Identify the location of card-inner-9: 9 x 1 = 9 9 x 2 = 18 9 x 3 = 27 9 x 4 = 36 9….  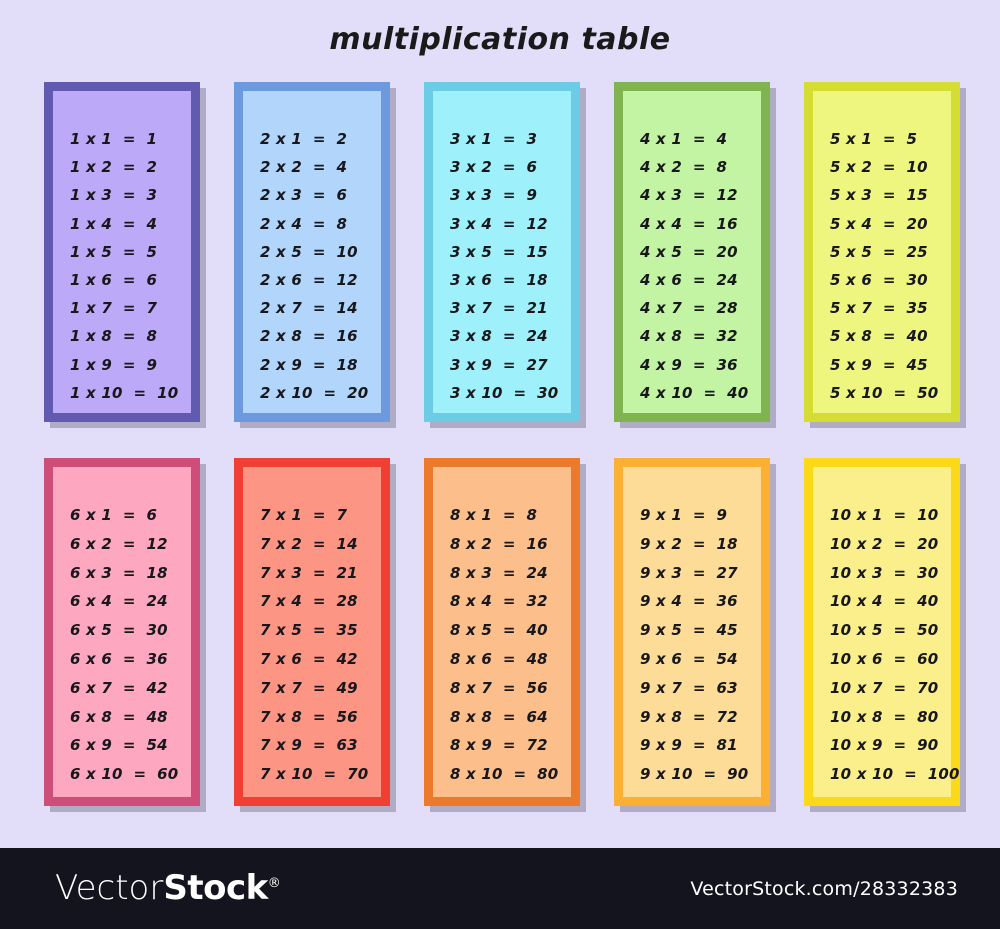
(692, 632).